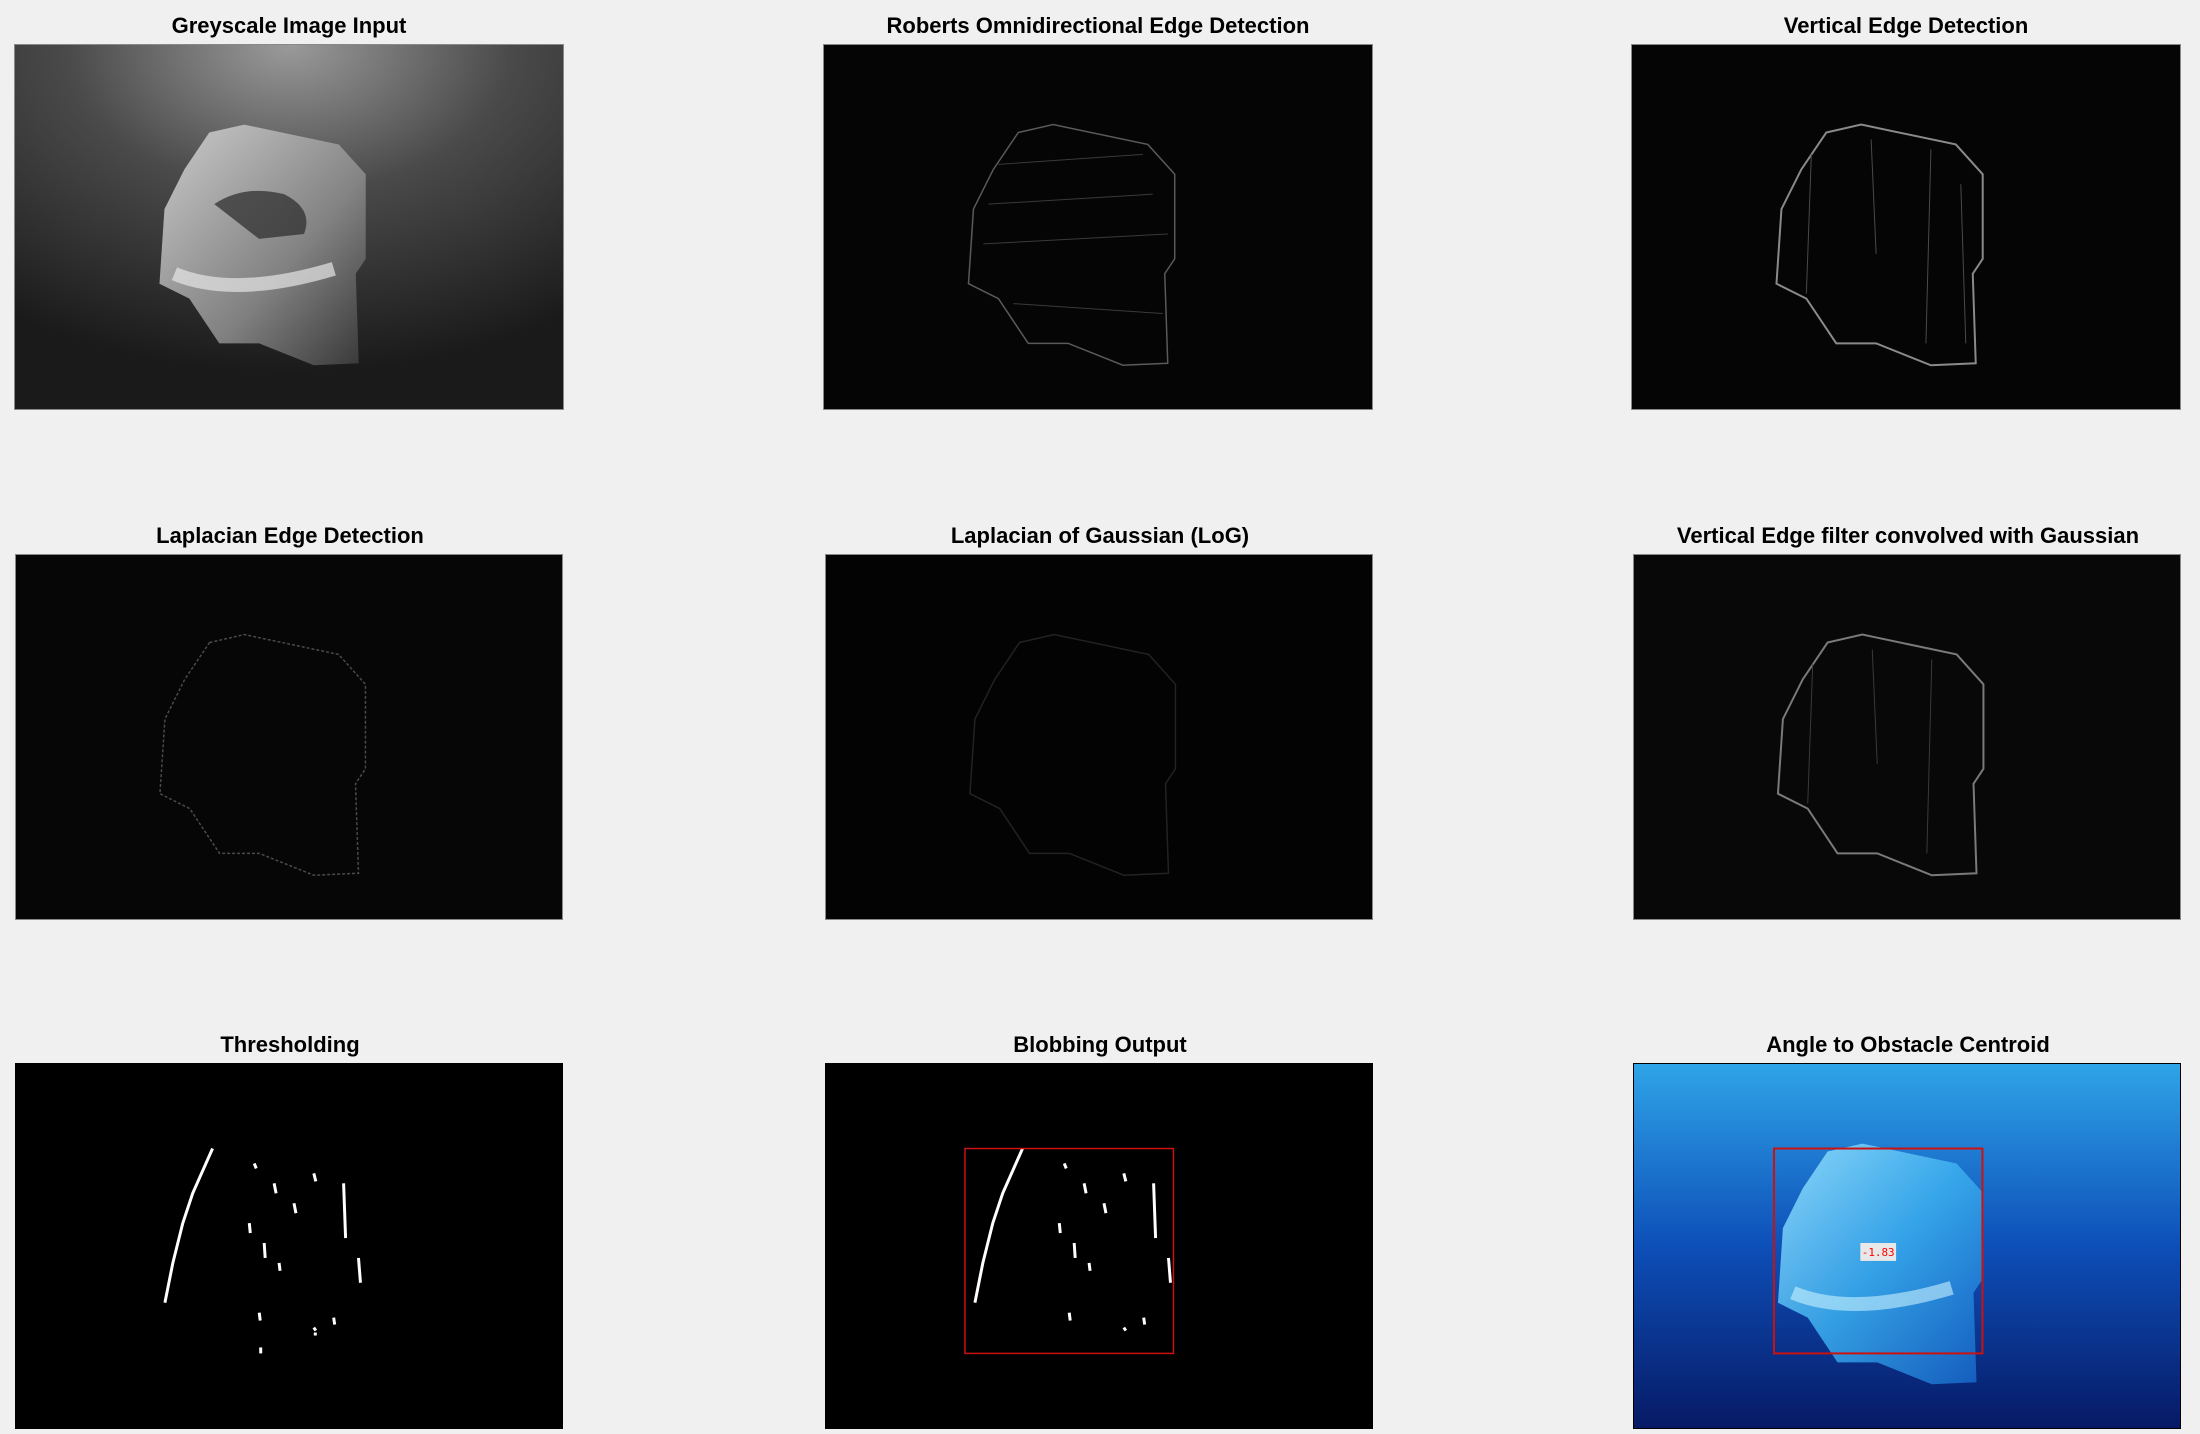 The height and width of the screenshot is (1434, 2200). I want to click on laplacian-edges-axes, so click(289, 737).